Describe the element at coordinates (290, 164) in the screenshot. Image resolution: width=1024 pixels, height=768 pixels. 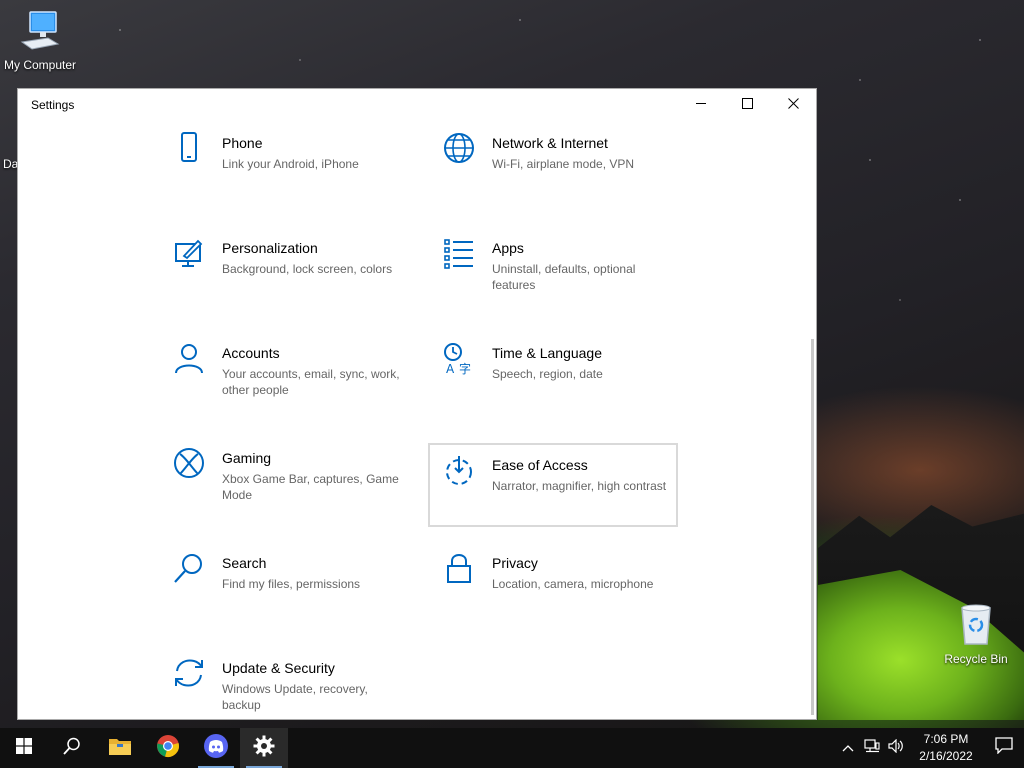
I see `tile-description: Link your Android, iPhone` at that location.